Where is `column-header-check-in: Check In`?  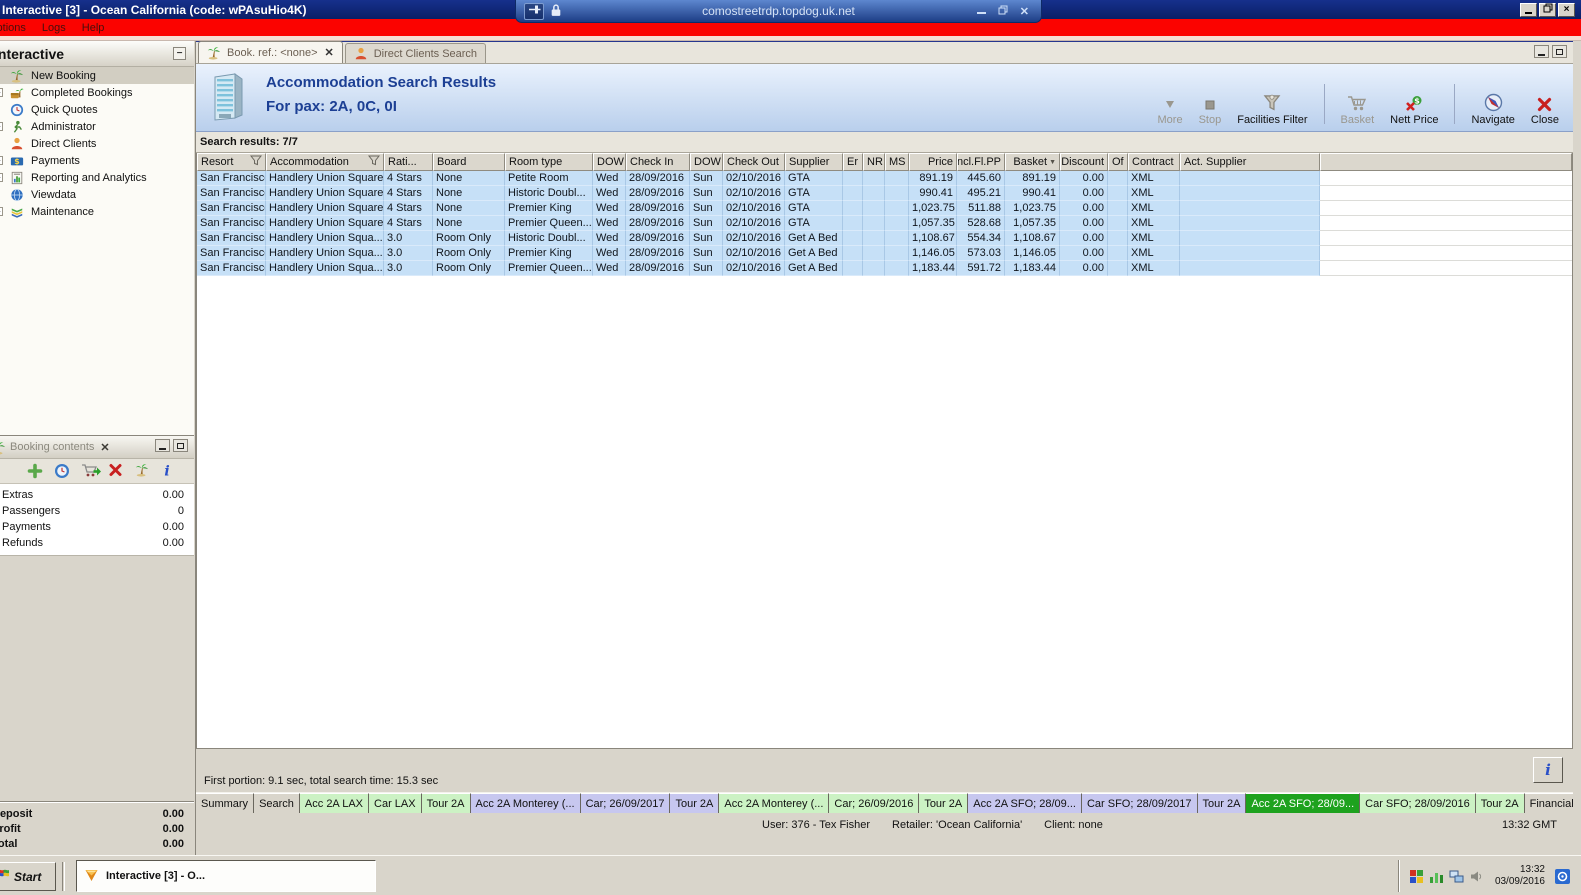 column-header-check-in: Check In is located at coordinates (658, 162).